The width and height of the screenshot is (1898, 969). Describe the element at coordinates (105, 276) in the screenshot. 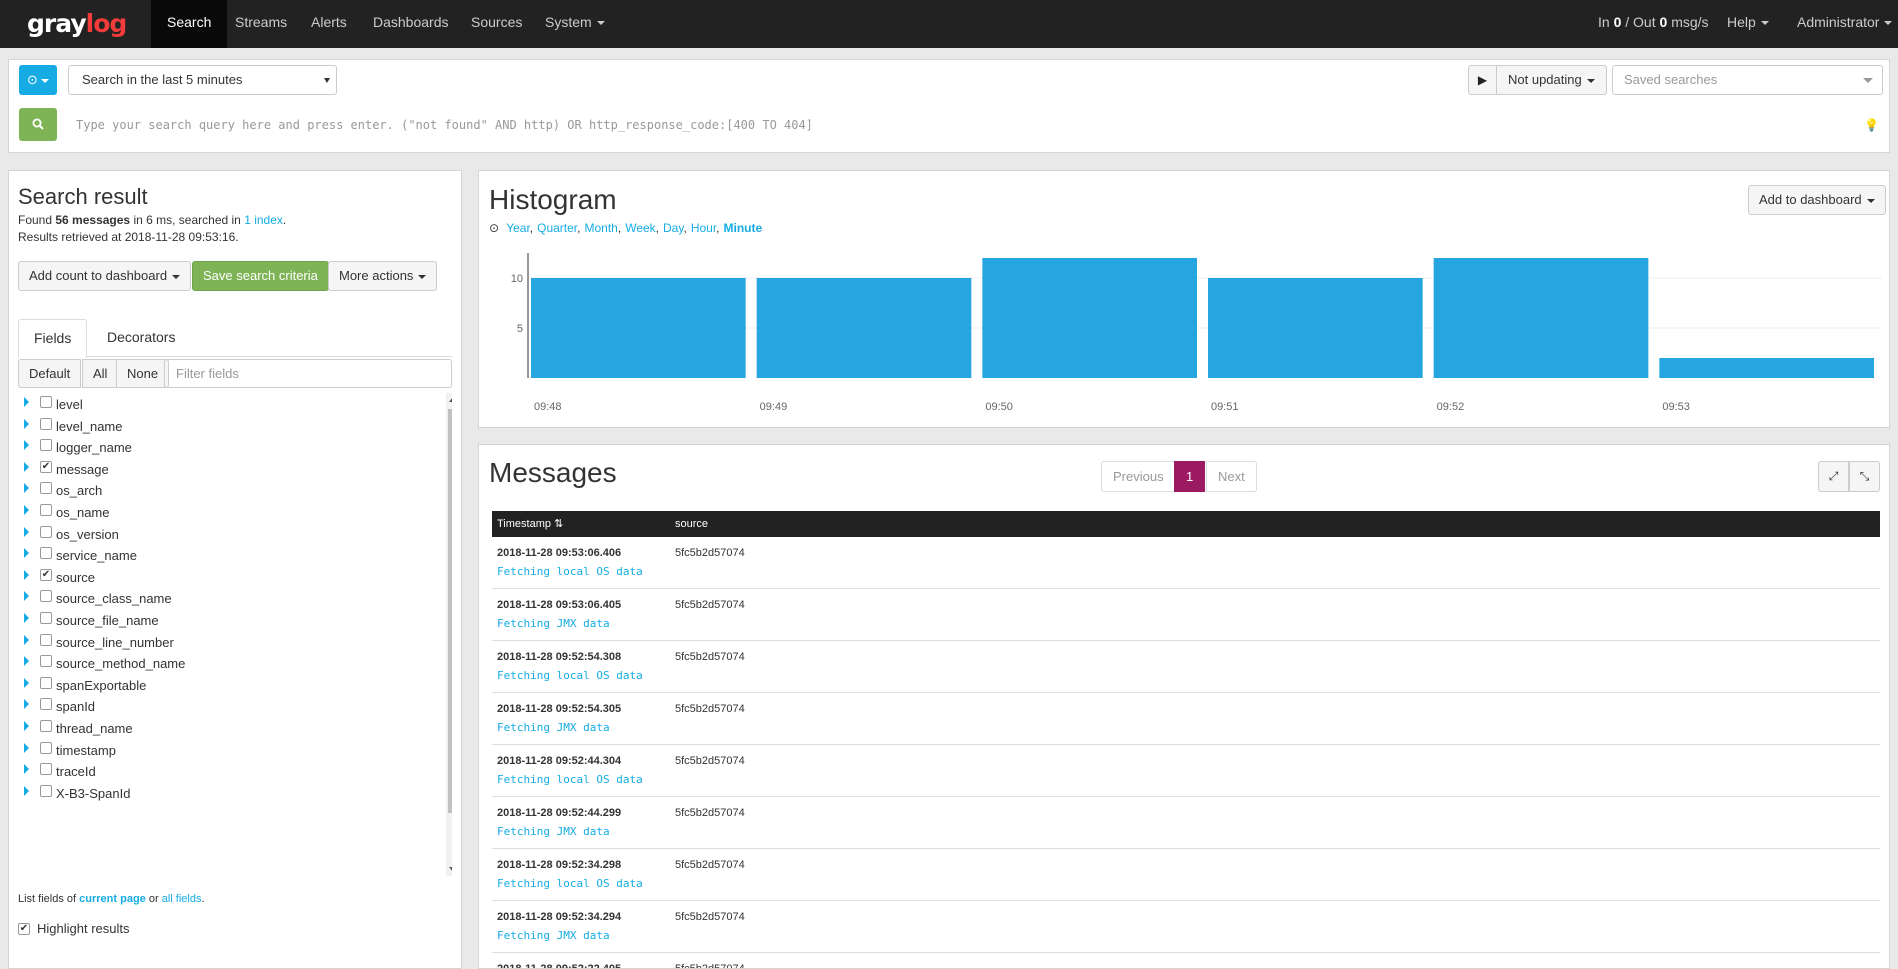

I see `add-count-to-dashboard-button: Add count to dashboard` at that location.